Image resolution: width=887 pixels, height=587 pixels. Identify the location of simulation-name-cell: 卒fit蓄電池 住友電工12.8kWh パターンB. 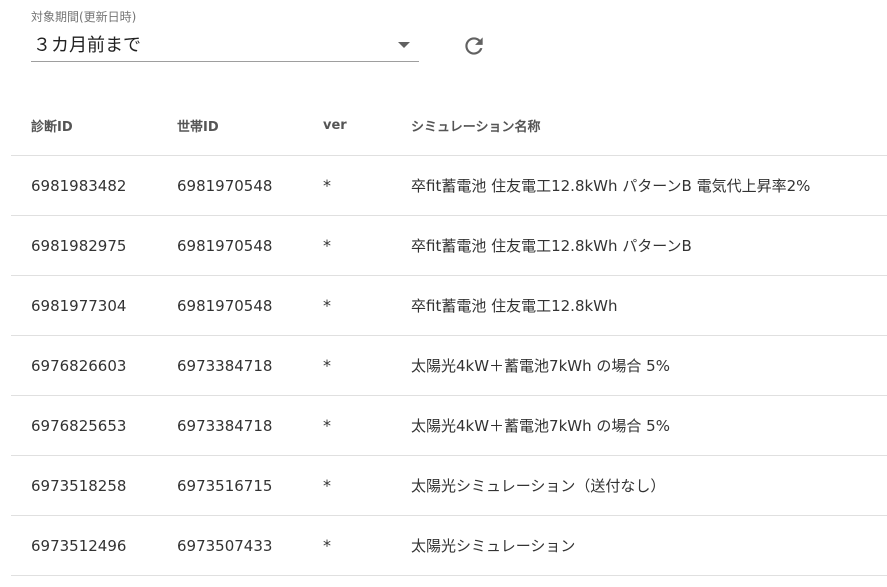
(551, 246).